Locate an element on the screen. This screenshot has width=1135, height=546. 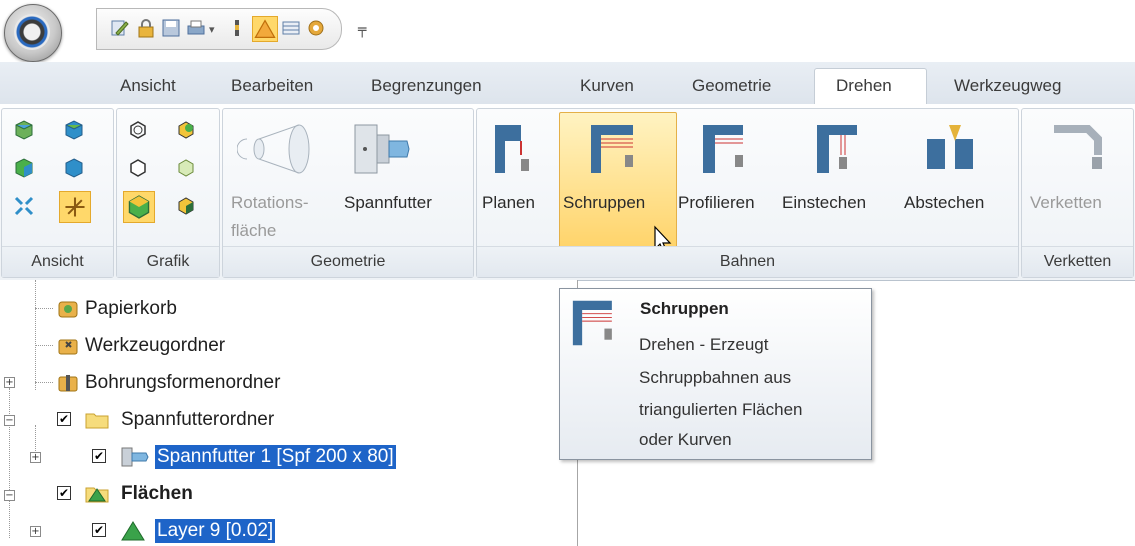
planen-label: Planen is located at coordinates (508, 203).